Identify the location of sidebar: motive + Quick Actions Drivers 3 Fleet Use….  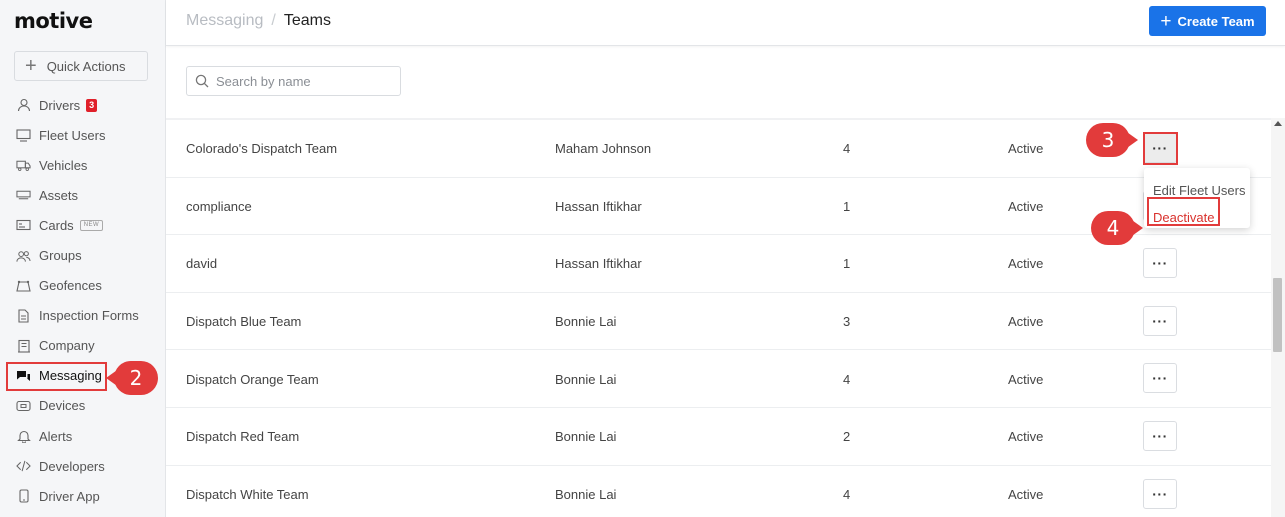
(83, 258).